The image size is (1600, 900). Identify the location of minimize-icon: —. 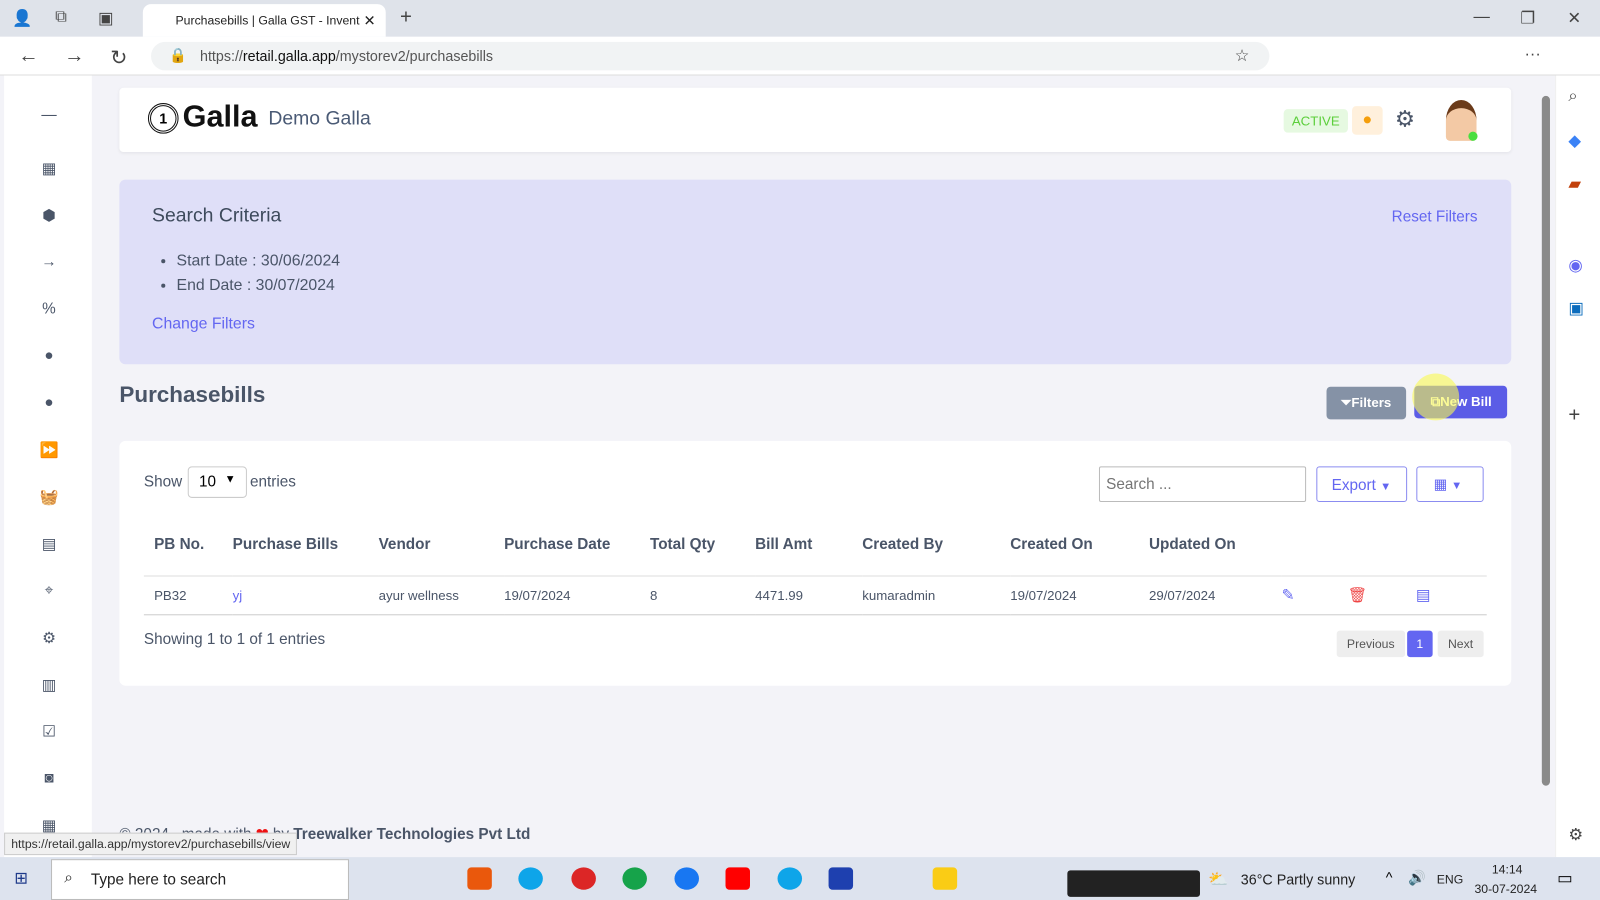
(1481, 17).